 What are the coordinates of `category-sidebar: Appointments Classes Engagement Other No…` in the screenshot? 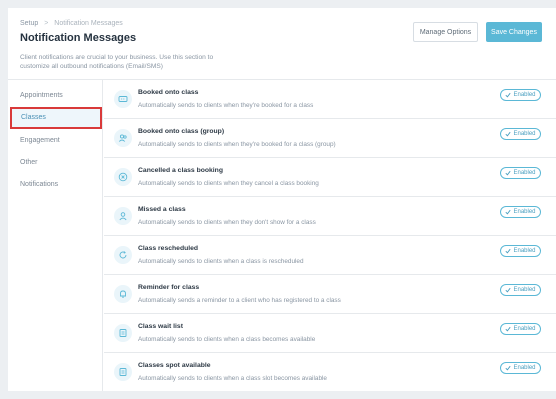 It's located at (55, 235).